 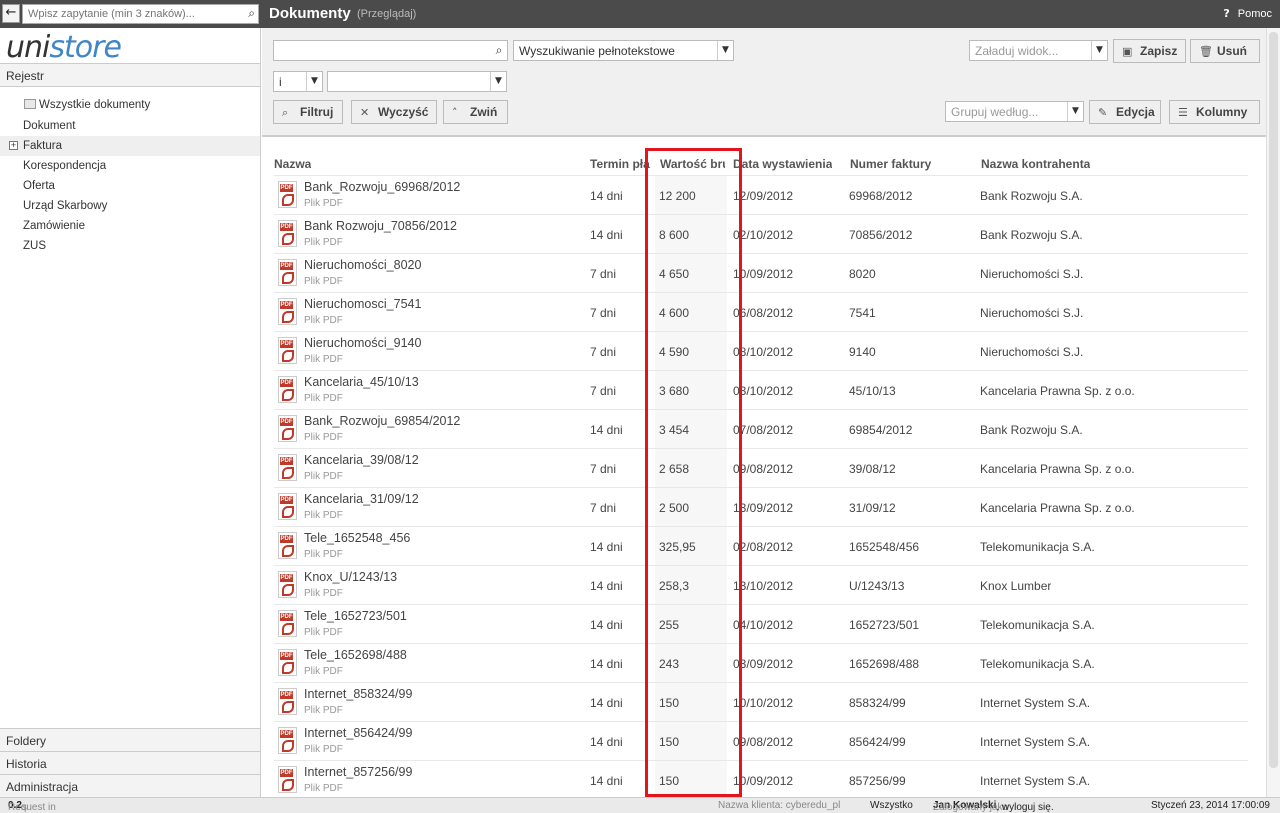 What do you see at coordinates (362, 343) in the screenshot?
I see `file-name: Nieruchomości_9140` at bounding box center [362, 343].